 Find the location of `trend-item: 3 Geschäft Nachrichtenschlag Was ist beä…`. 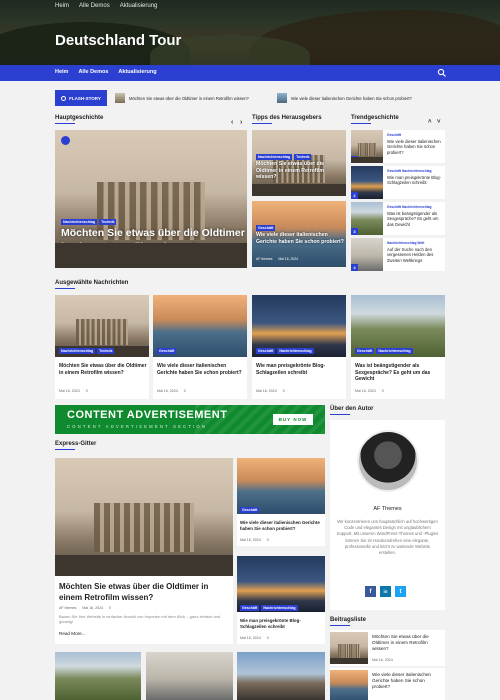

trend-item: 3 Geschäft Nachrichtenschlag Was ist beä… is located at coordinates (398, 218).